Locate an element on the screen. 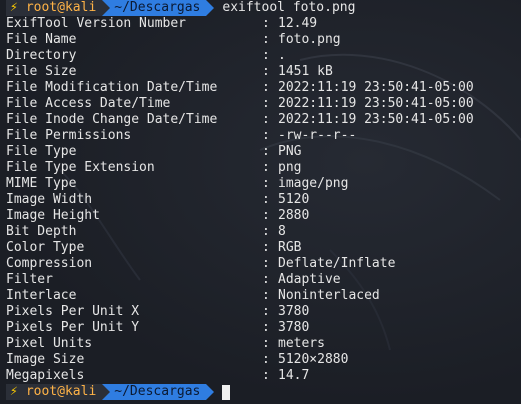  exif-row: Pixel Units: meters is located at coordinates (263, 344).